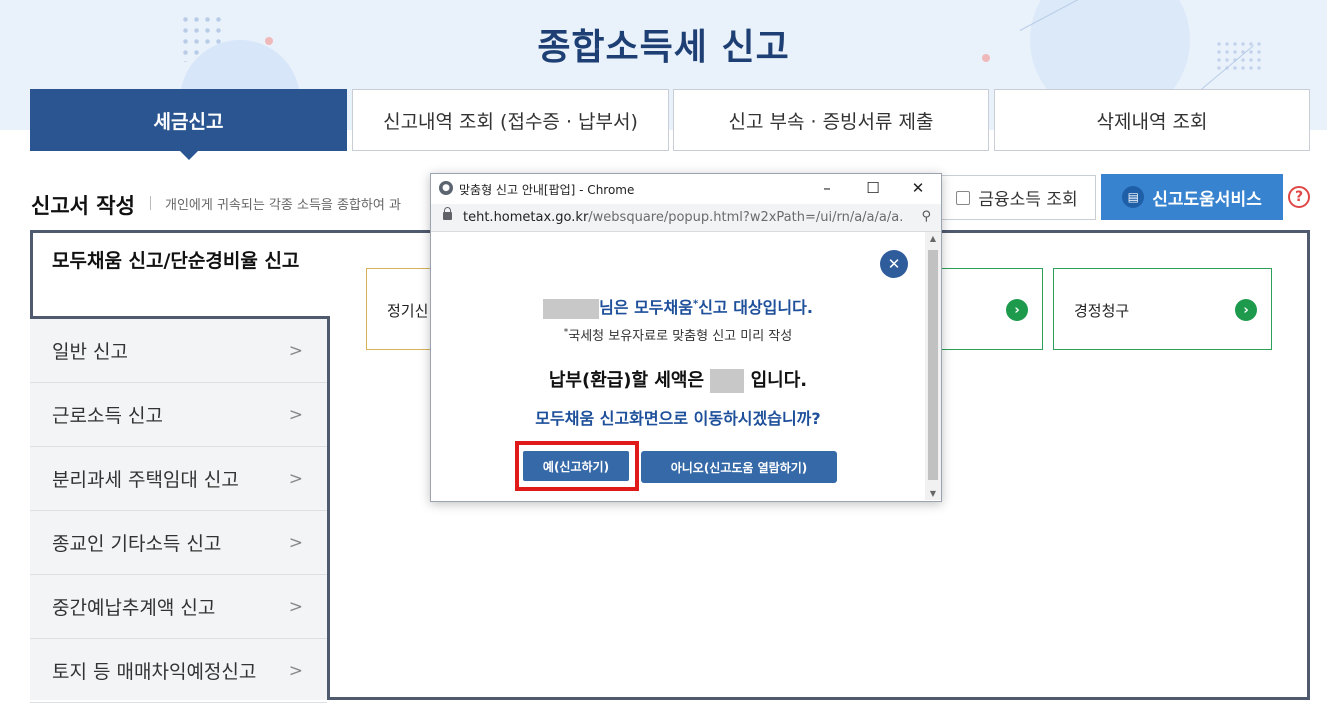 The height and width of the screenshot is (714, 1327). I want to click on sidebar-item-general: 일반 신고 >, so click(178, 351).